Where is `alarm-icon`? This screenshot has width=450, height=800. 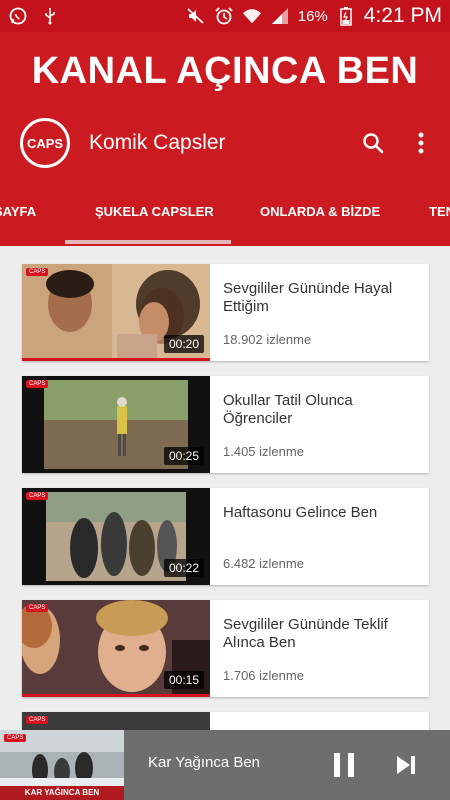 alarm-icon is located at coordinates (224, 16).